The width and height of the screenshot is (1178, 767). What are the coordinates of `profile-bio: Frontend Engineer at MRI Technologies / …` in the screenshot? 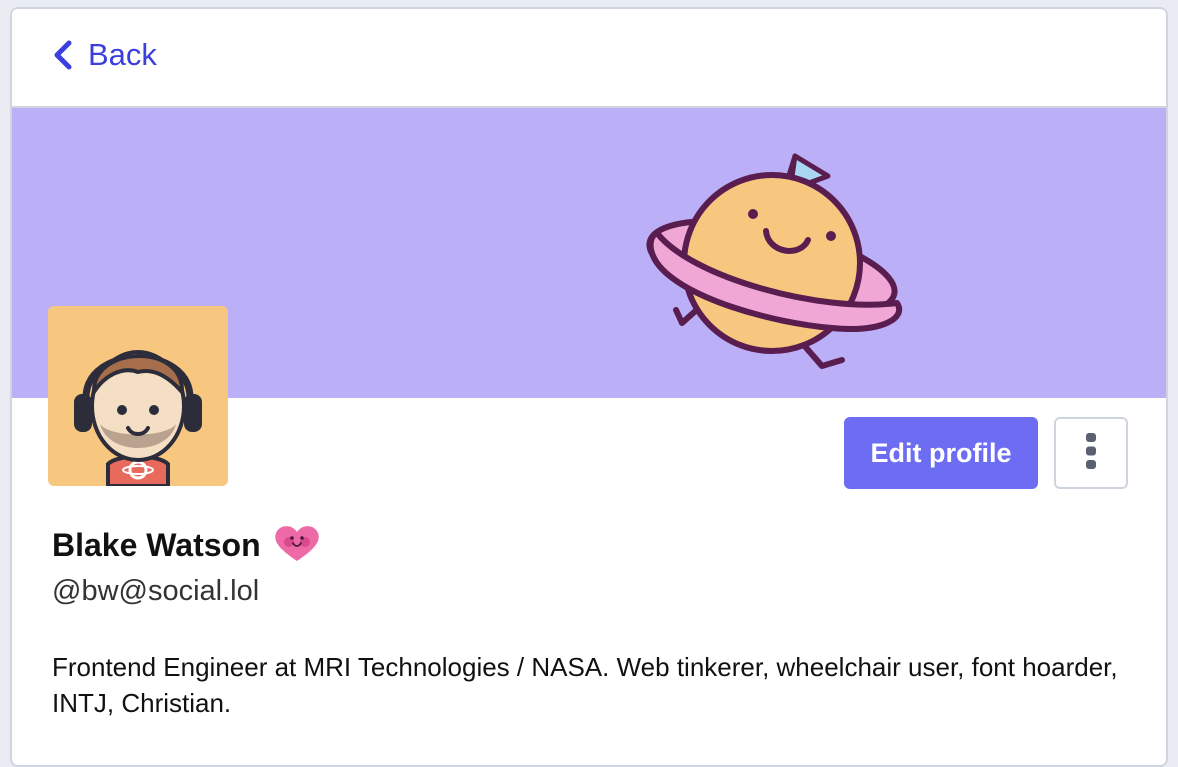 It's located at (585, 685).